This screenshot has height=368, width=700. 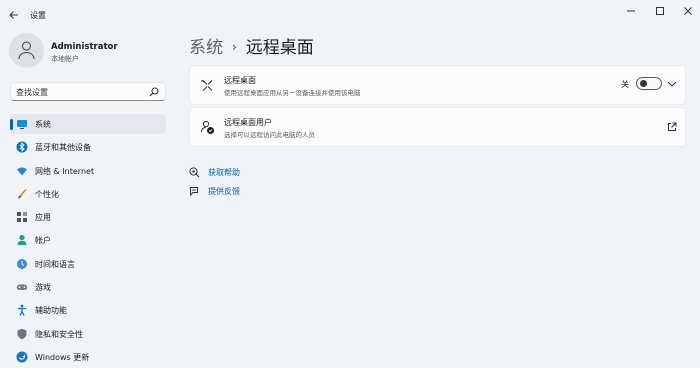 What do you see at coordinates (43, 217) in the screenshot?
I see `sidebar-item-label: 应用` at bounding box center [43, 217].